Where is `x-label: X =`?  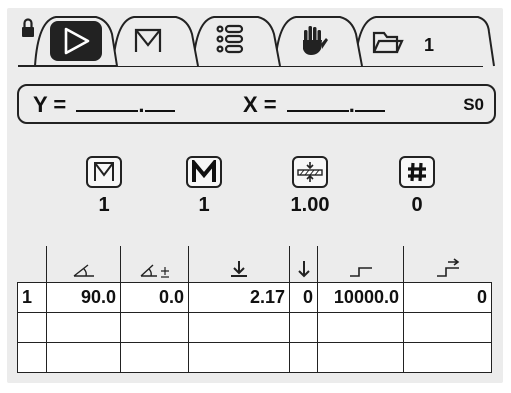 x-label: X = is located at coordinates (260, 104).